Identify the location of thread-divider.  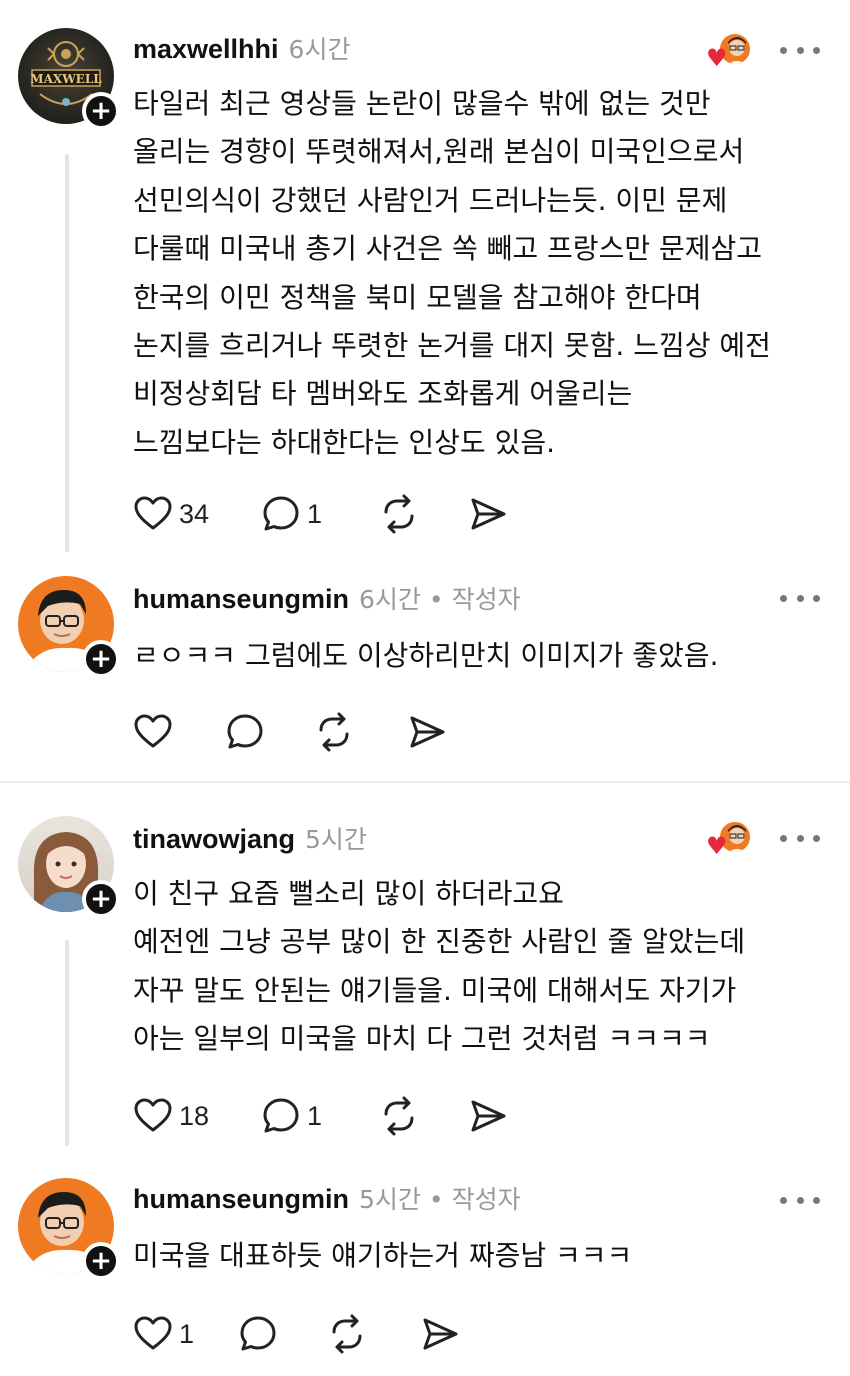
(425, 782).